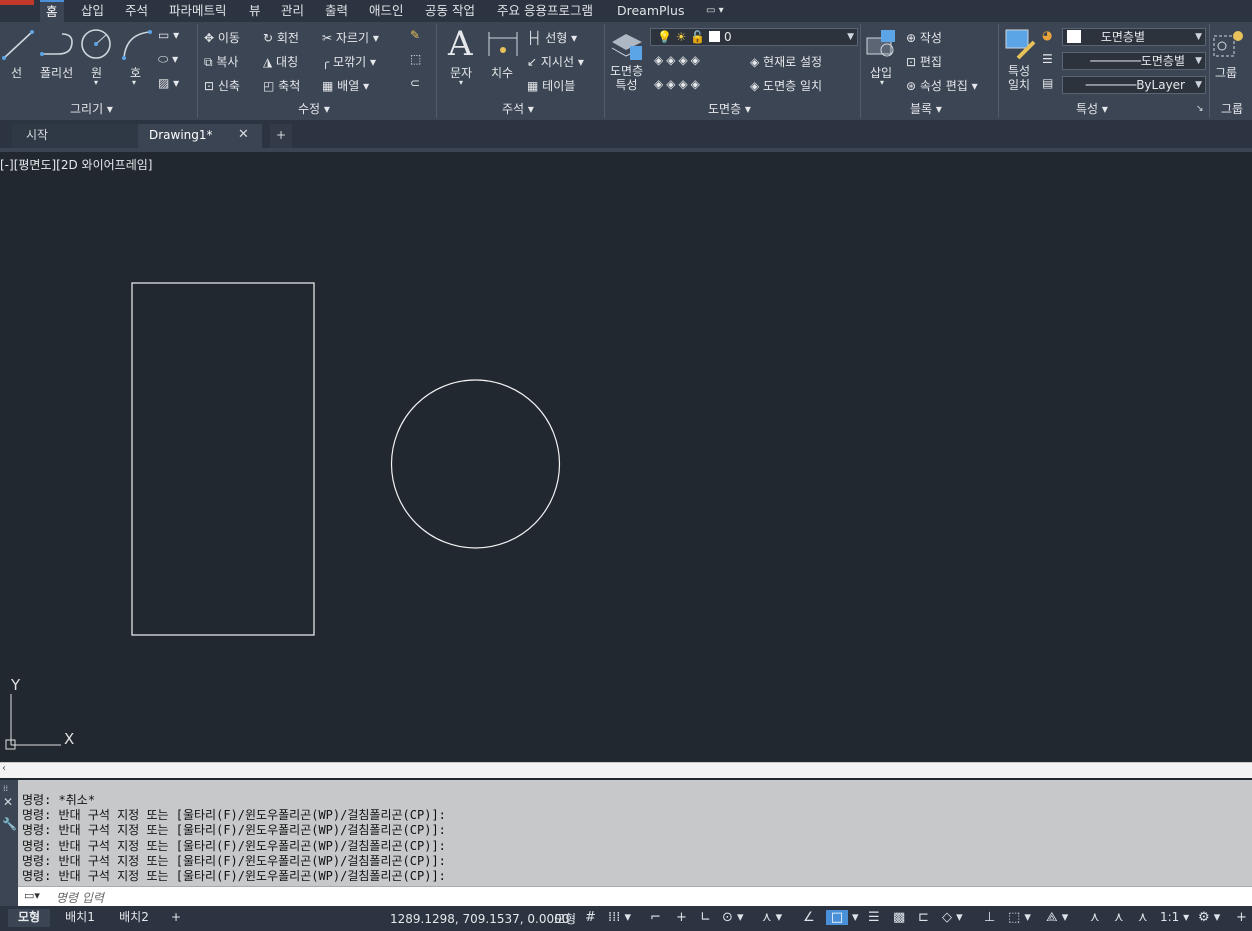 This screenshot has height=931, width=1252. Describe the element at coordinates (626, 78) in the screenshot. I see `layer-properties-label: 도면층 특성` at that location.